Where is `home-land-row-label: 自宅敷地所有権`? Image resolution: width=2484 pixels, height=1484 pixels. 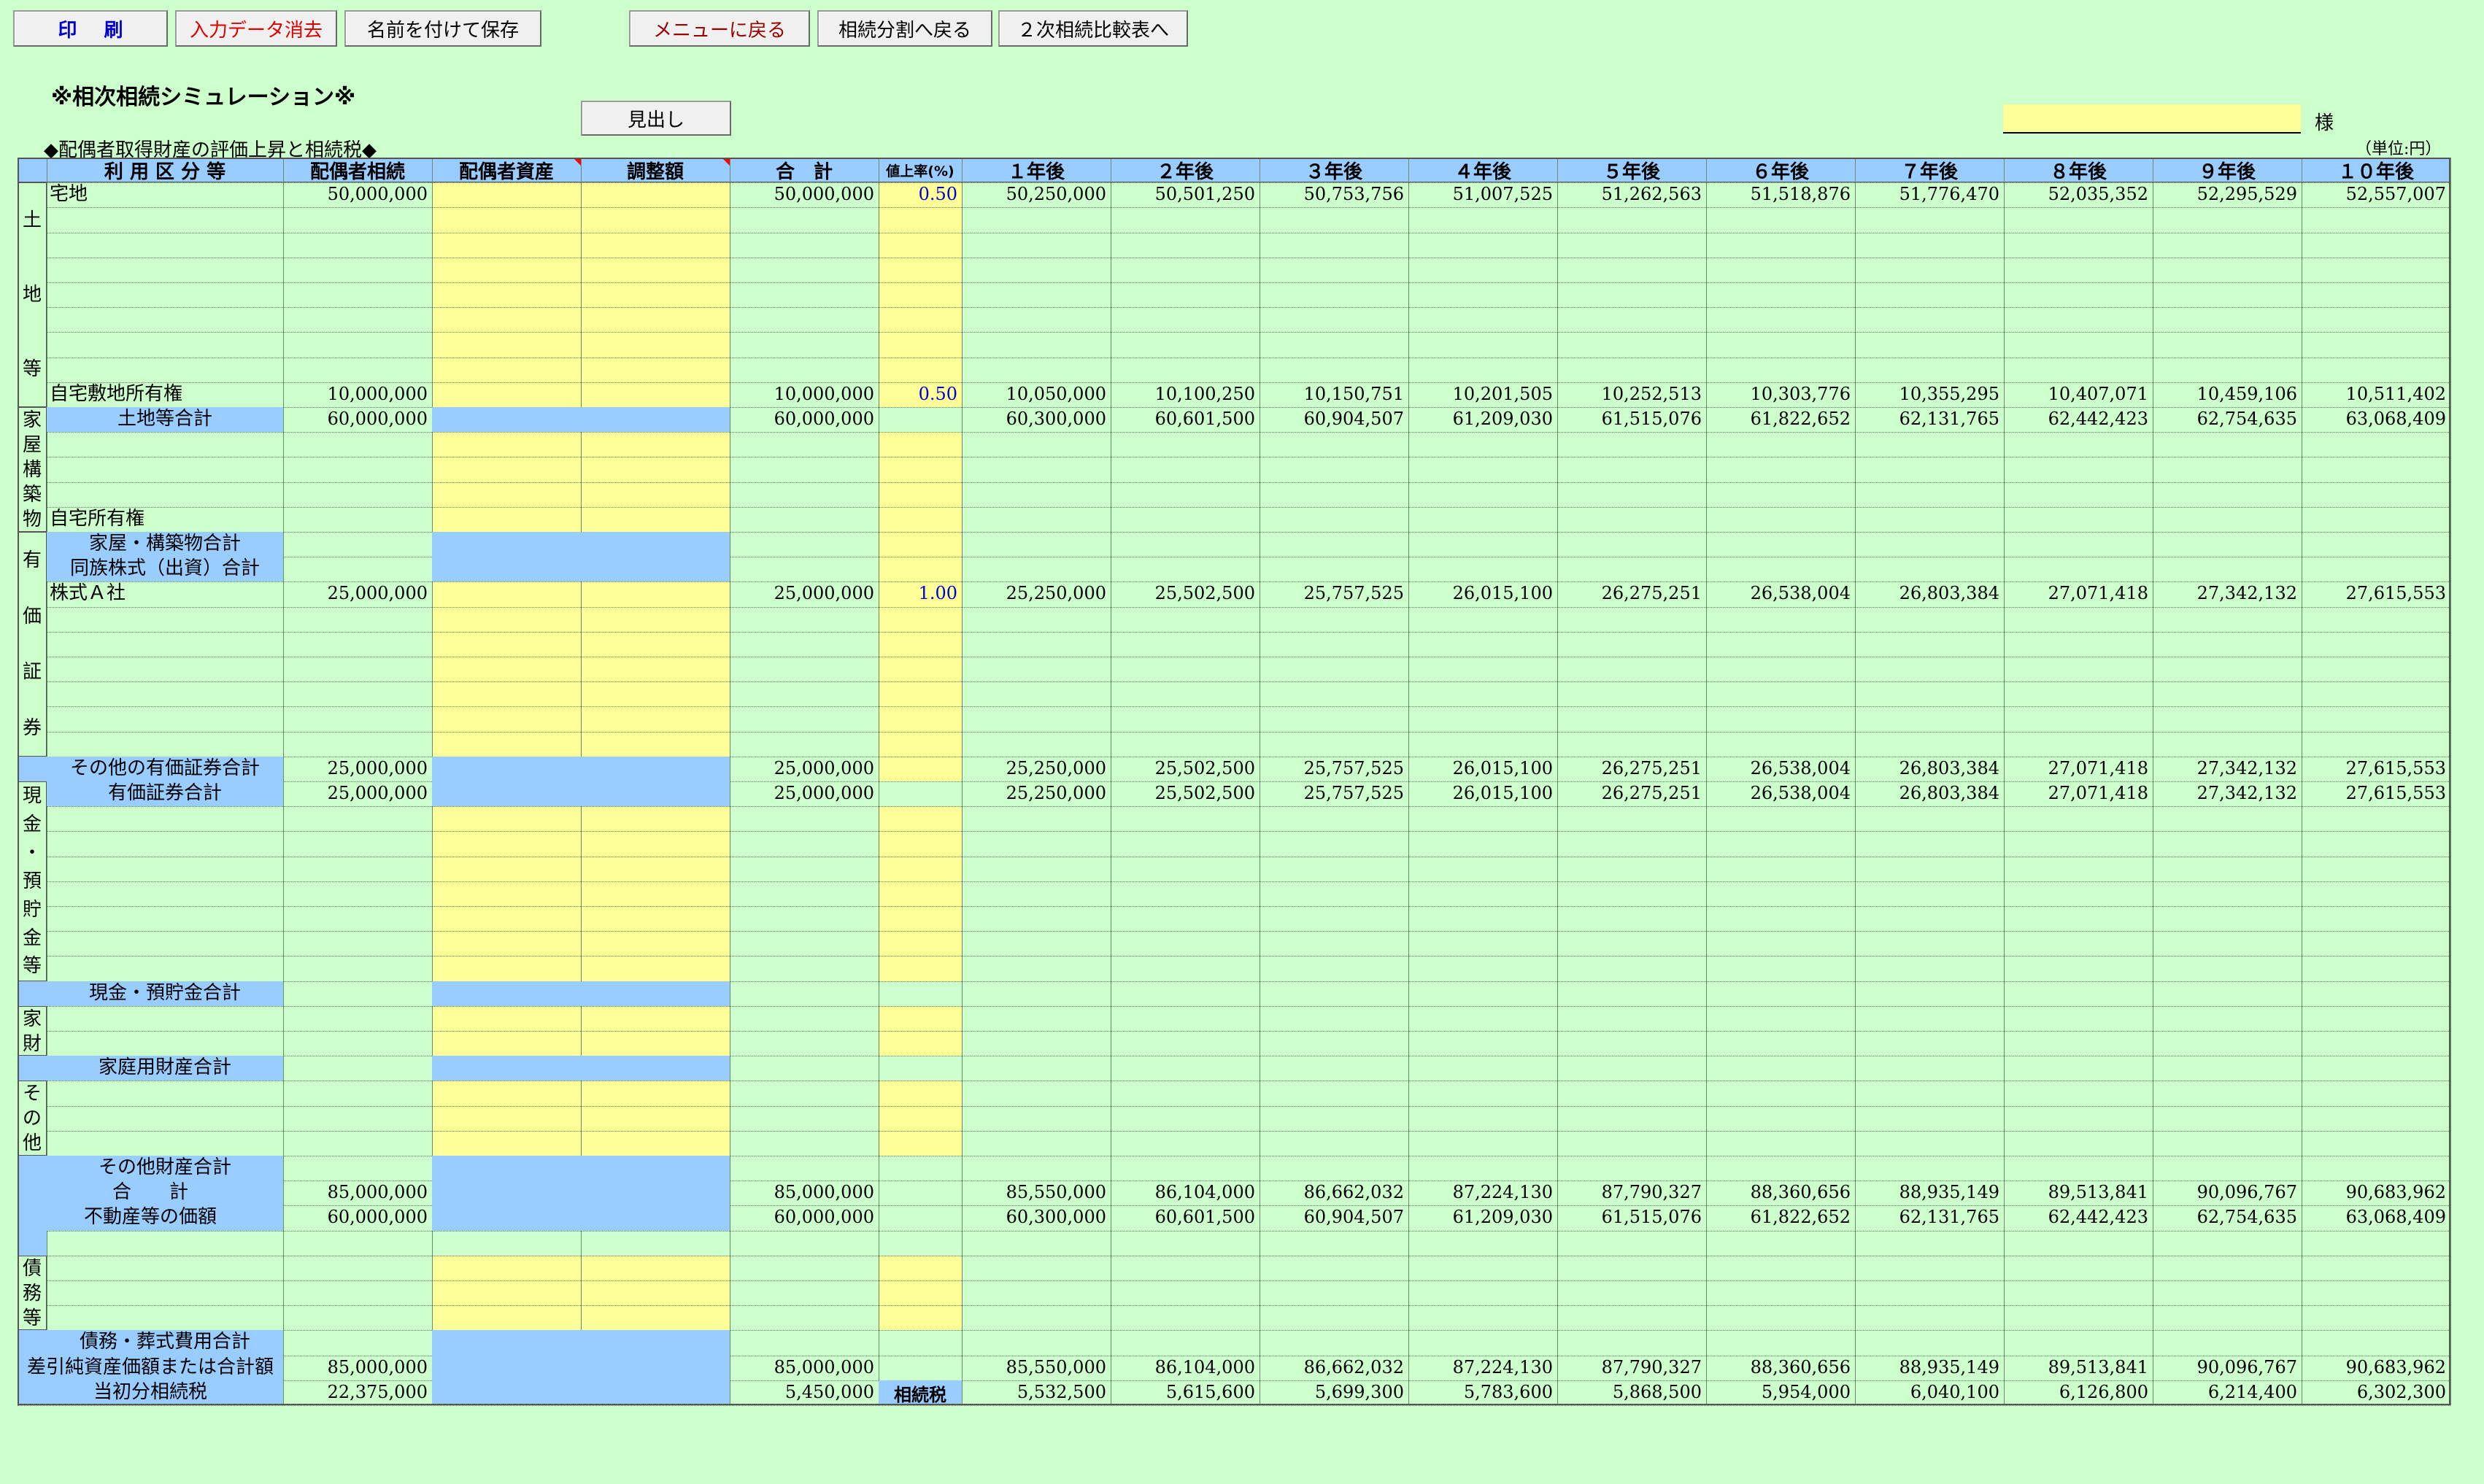 home-land-row-label: 自宅敷地所有権 is located at coordinates (116, 394).